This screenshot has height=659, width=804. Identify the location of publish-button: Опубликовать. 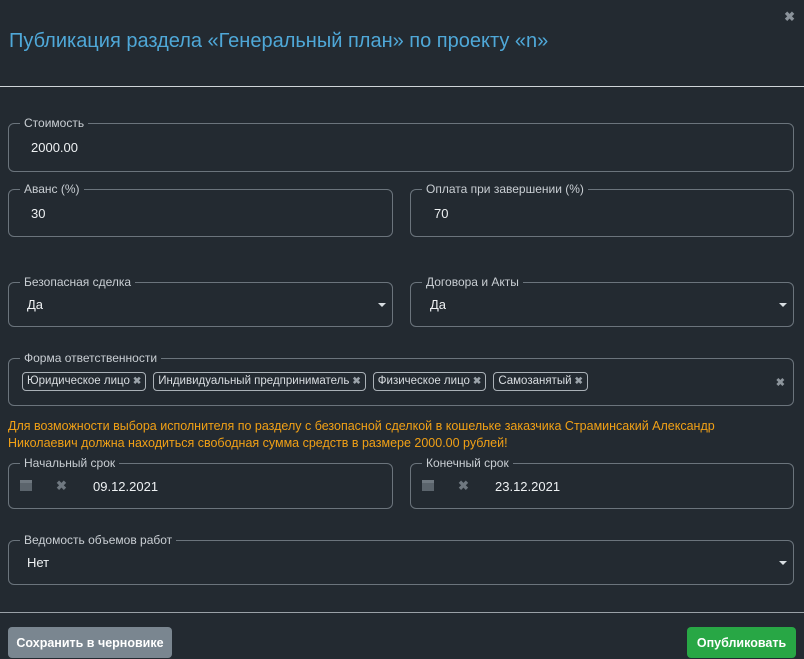
(741, 642).